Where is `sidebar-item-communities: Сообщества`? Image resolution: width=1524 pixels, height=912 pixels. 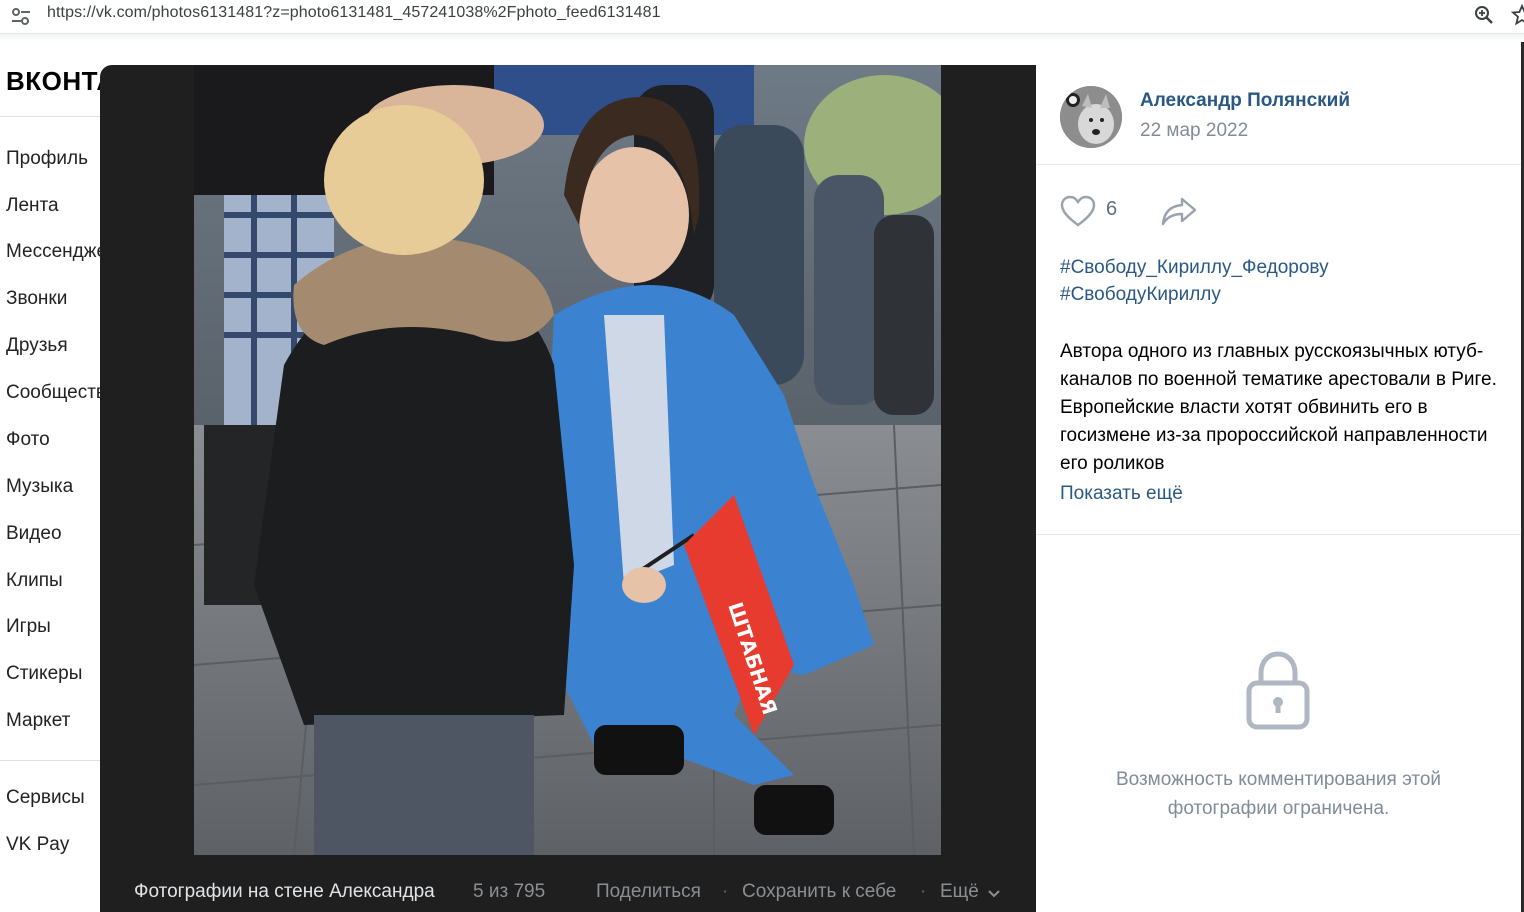
sidebar-item-communities: Сообщества is located at coordinates (53, 393).